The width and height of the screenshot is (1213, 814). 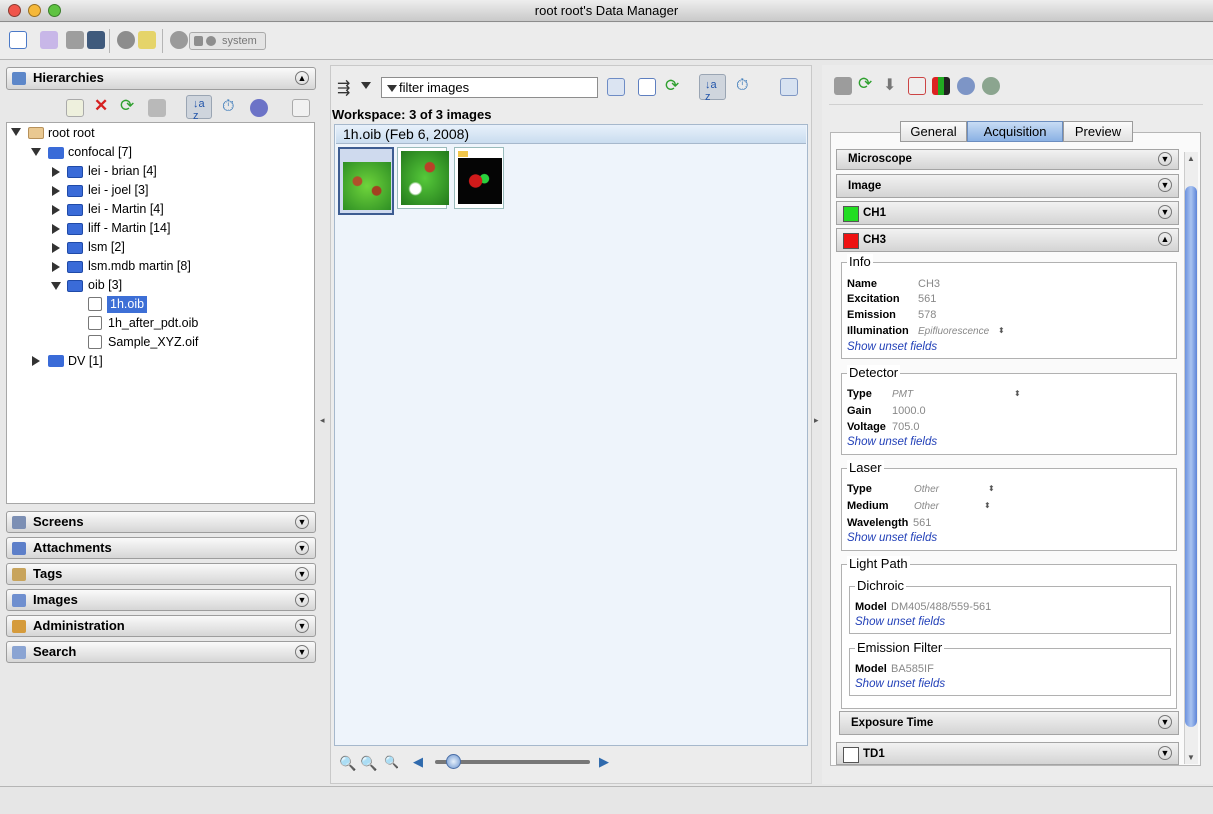 I want to click on tree-node-sample-xyz: Sample_XYZ.oif, so click(x=153, y=342).